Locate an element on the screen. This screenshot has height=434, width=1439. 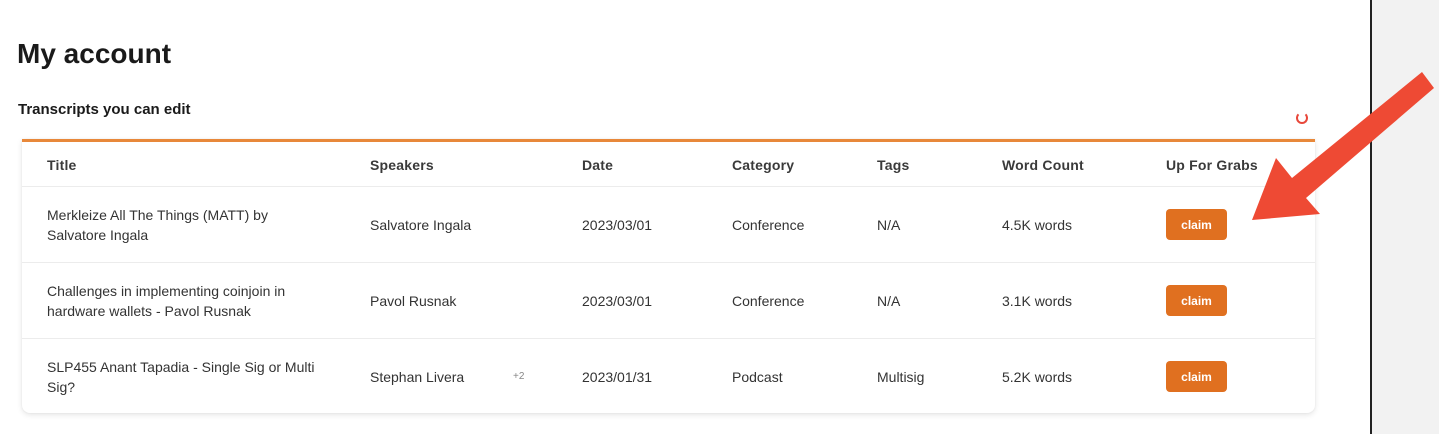
arrow-annotation-shape is located at coordinates (1343, 146).